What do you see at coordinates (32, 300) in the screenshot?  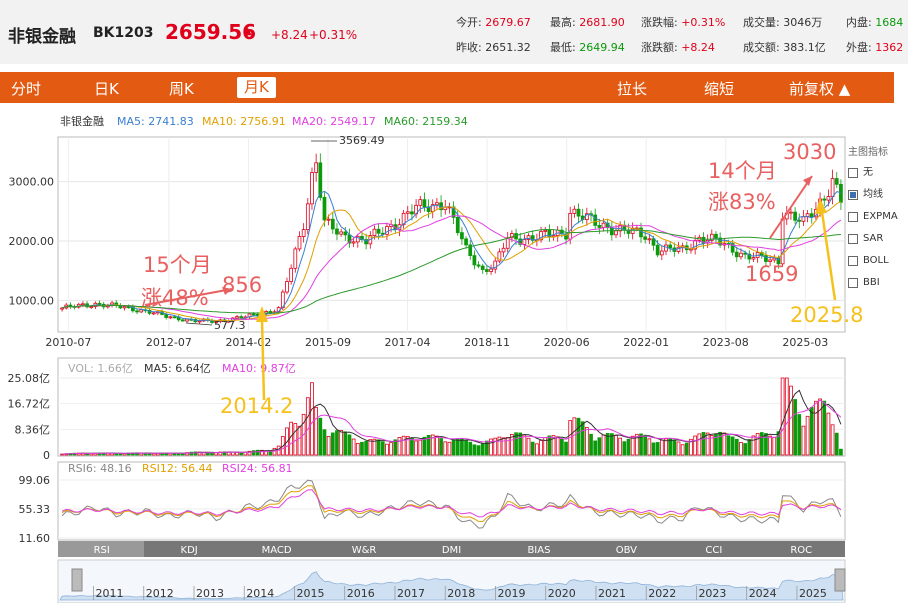 I see `y-tick-label: 1000.00` at bounding box center [32, 300].